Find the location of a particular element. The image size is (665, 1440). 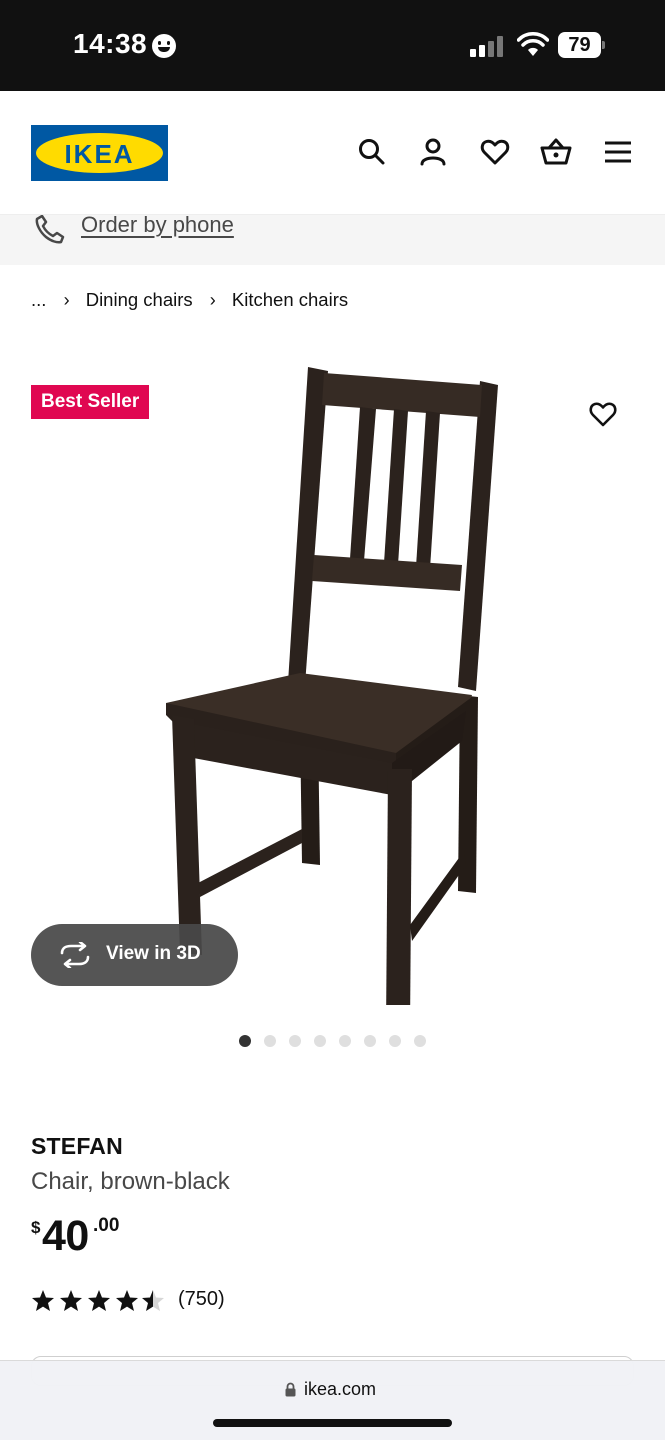

battery-level: 79 is located at coordinates (579, 45).